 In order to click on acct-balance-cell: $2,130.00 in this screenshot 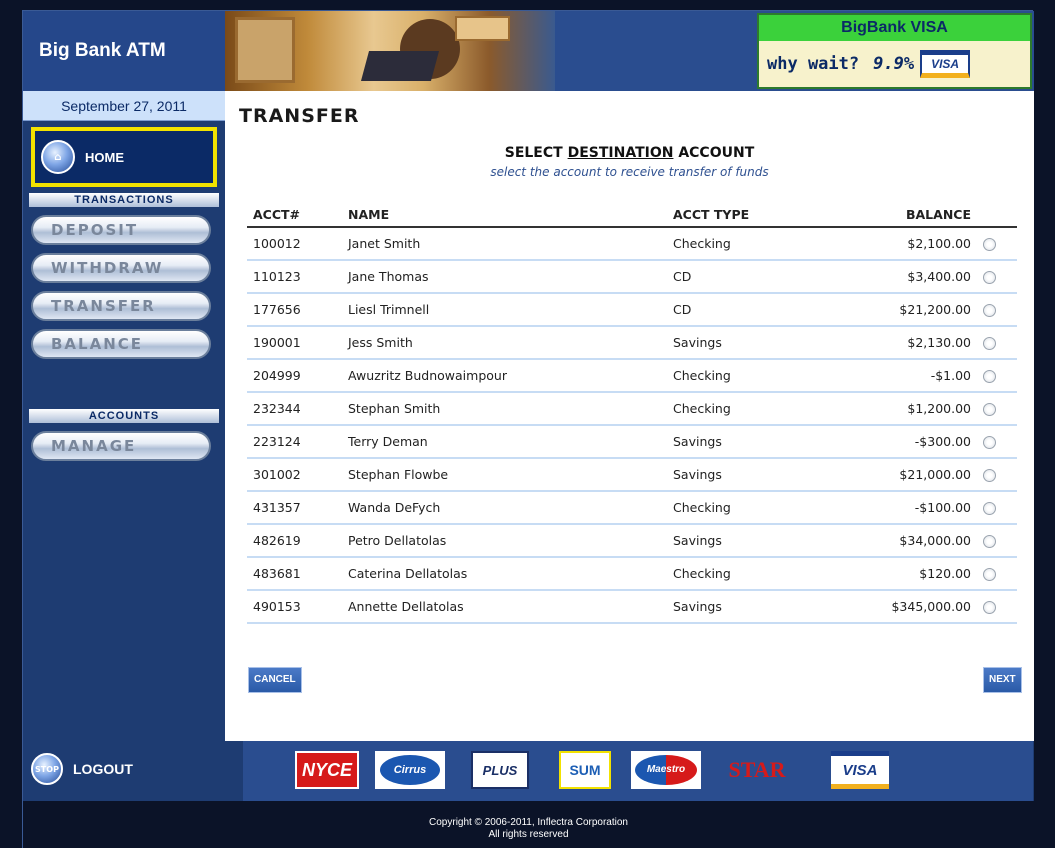, I will do `click(912, 343)`.